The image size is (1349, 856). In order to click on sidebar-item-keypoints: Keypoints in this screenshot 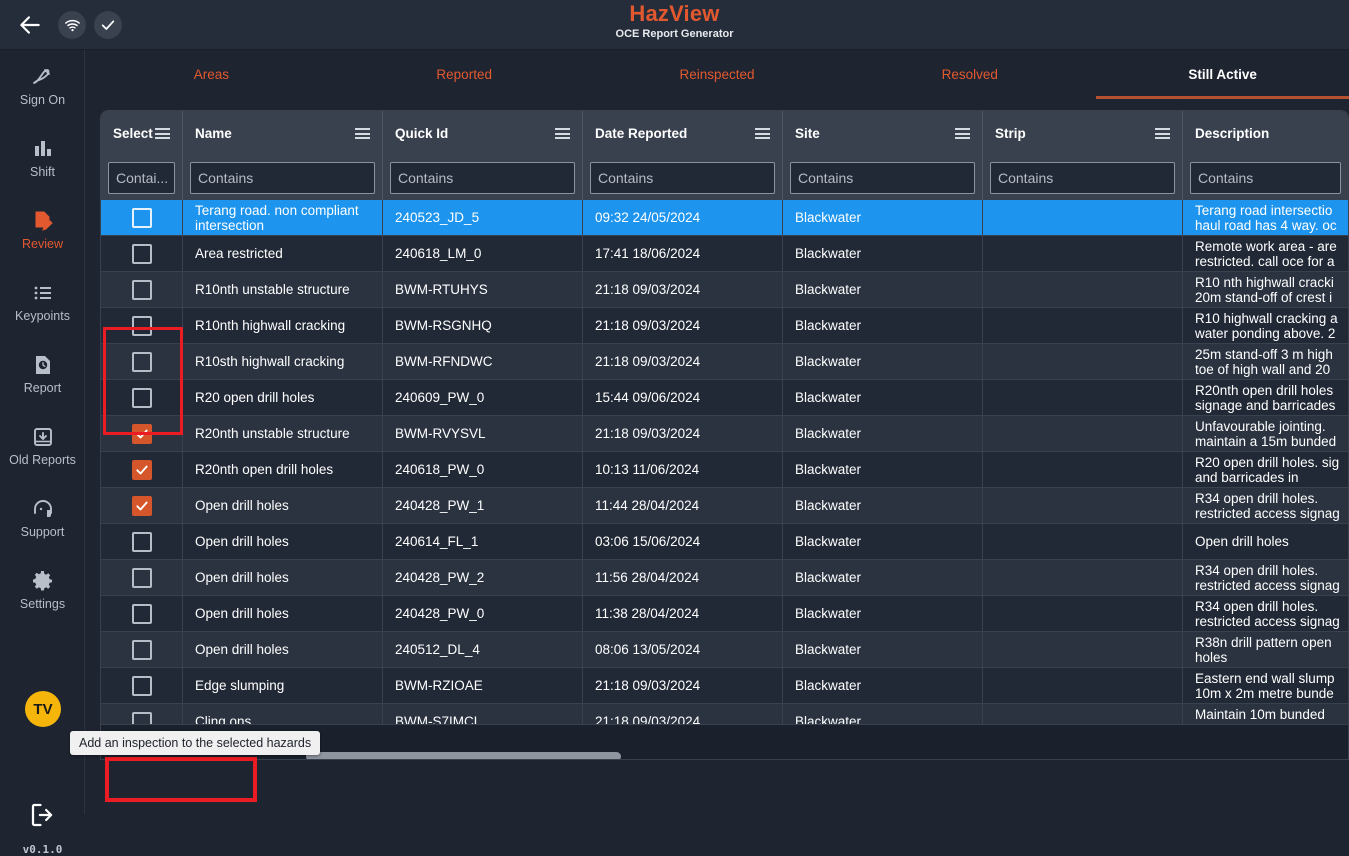, I will do `click(42, 302)`.